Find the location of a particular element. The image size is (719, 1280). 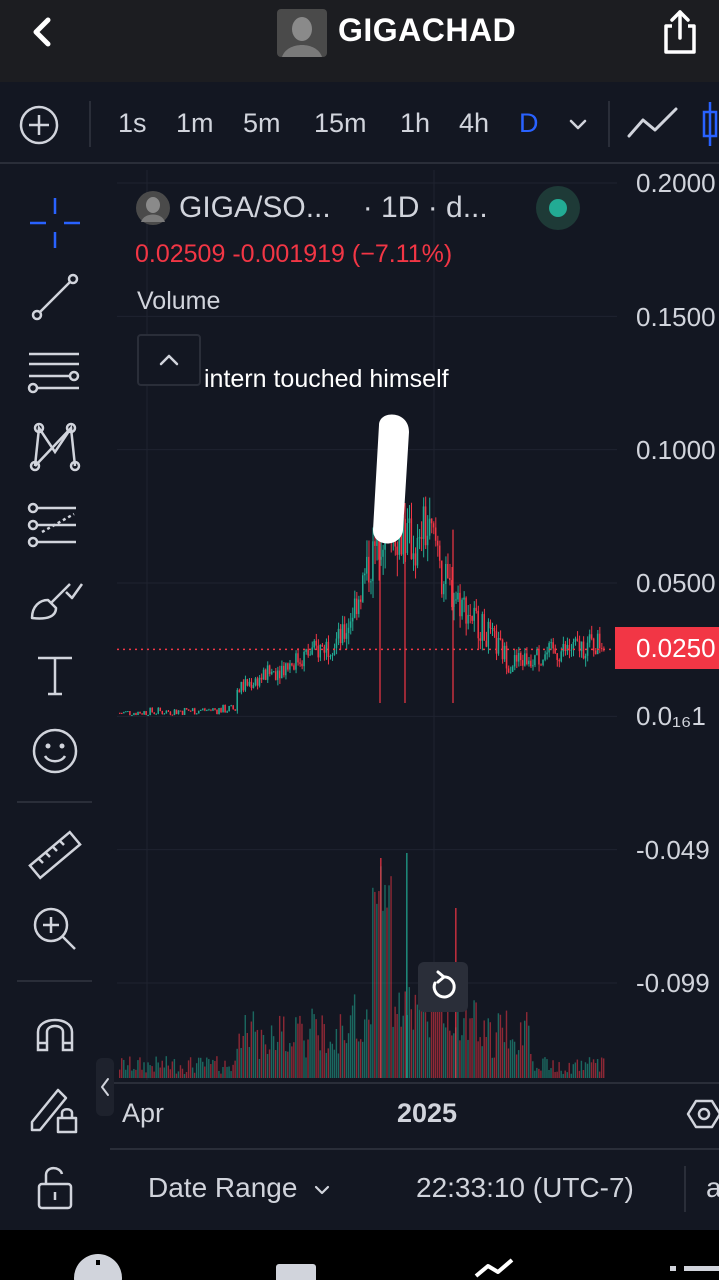

trendline-tool is located at coordinates (55, 297).